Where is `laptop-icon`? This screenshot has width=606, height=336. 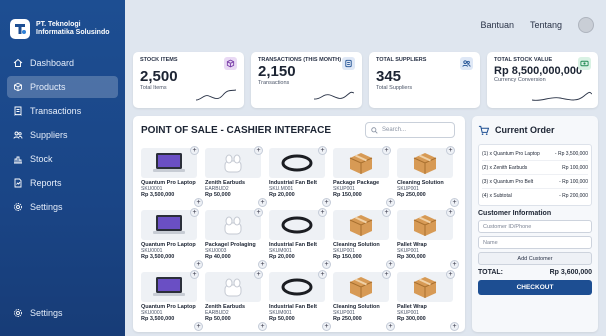
laptop-icon is located at coordinates (169, 162).